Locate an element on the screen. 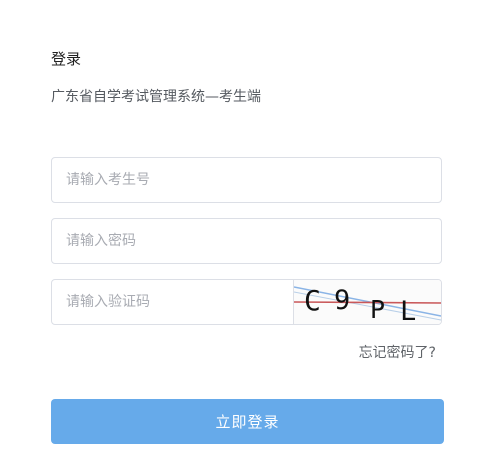  forgot-password-link: 忘记密码了? is located at coordinates (397, 353).